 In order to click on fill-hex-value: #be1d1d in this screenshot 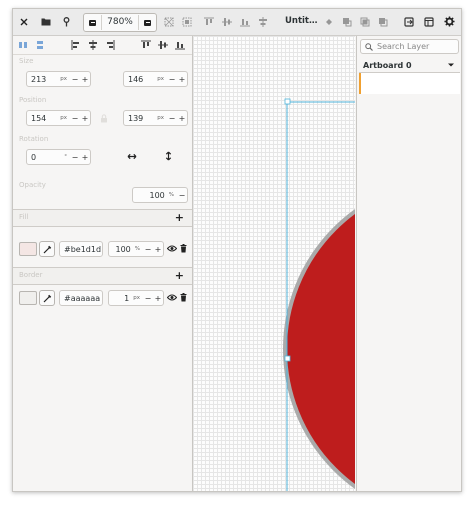, I will do `click(81, 249)`.